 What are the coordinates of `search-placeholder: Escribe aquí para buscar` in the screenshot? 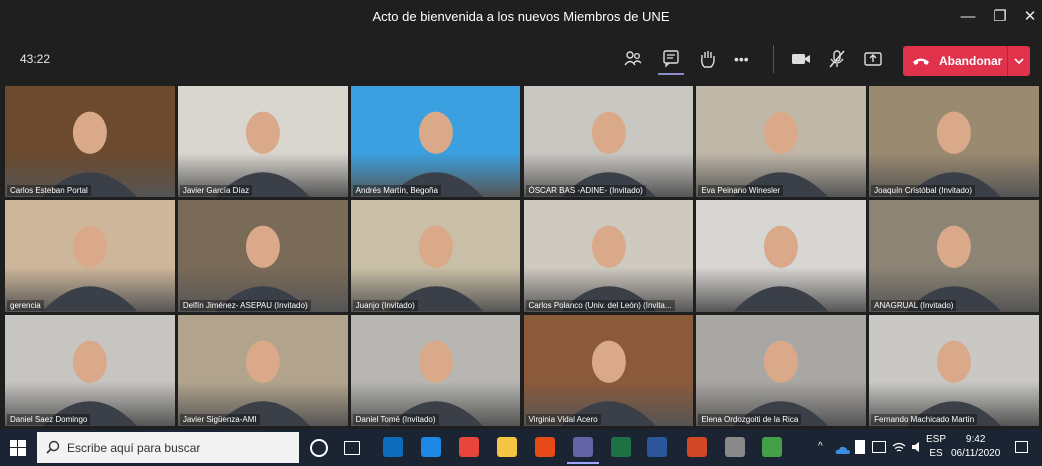 It's located at (134, 448).